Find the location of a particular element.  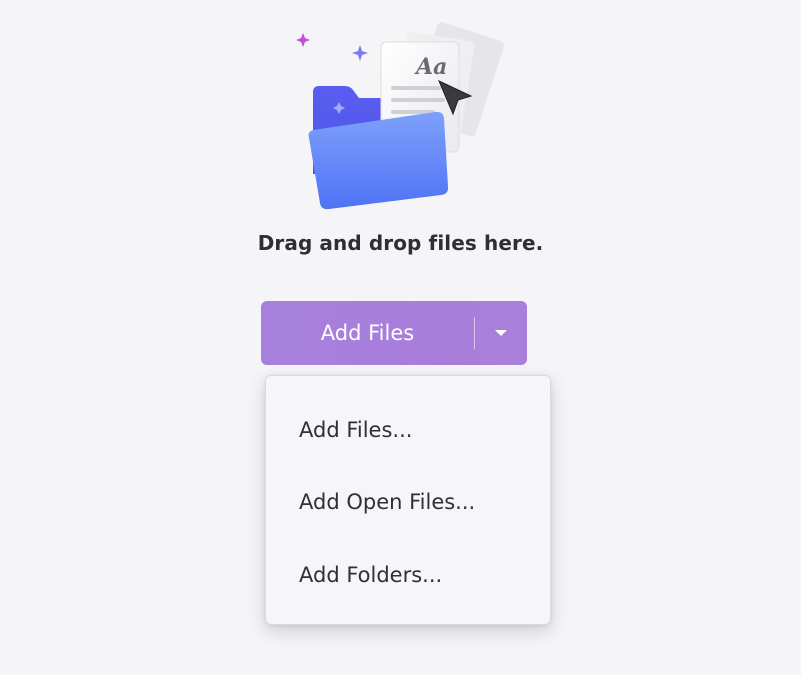

drop-instruction: Drag and drop files here. is located at coordinates (400, 243).